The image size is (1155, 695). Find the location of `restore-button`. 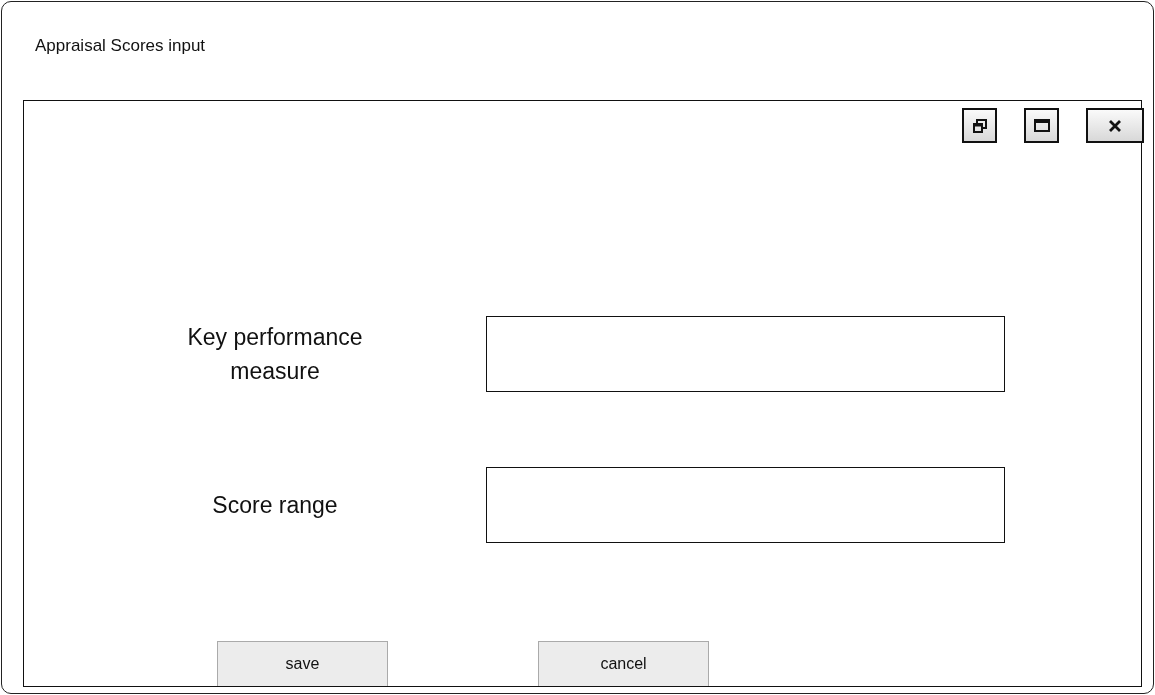

restore-button is located at coordinates (979, 125).